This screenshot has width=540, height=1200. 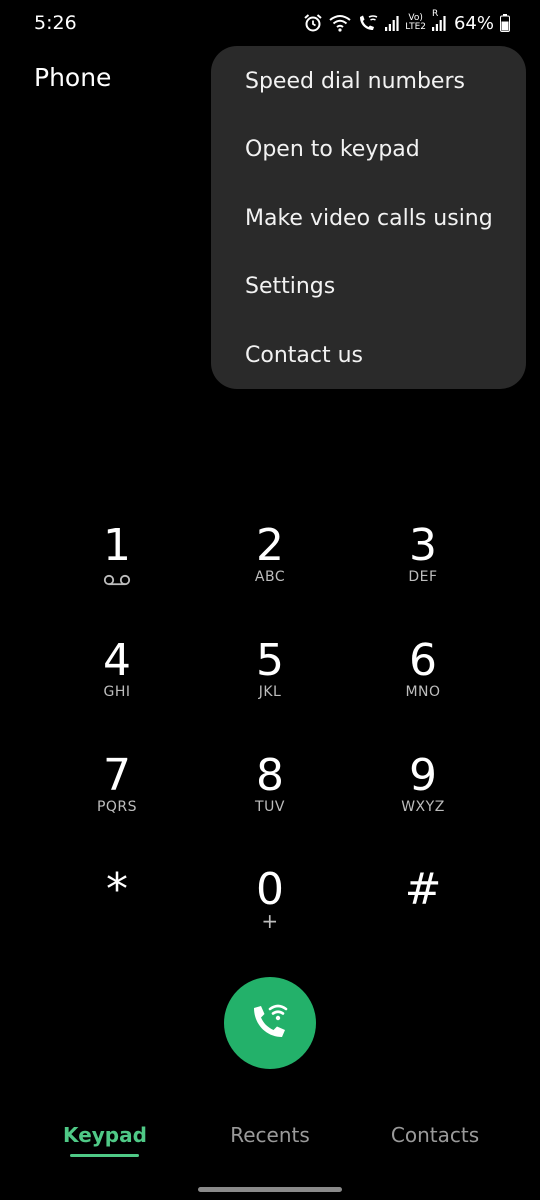 What do you see at coordinates (368, 355) in the screenshot?
I see `menu-item-contact-us: Contact us` at bounding box center [368, 355].